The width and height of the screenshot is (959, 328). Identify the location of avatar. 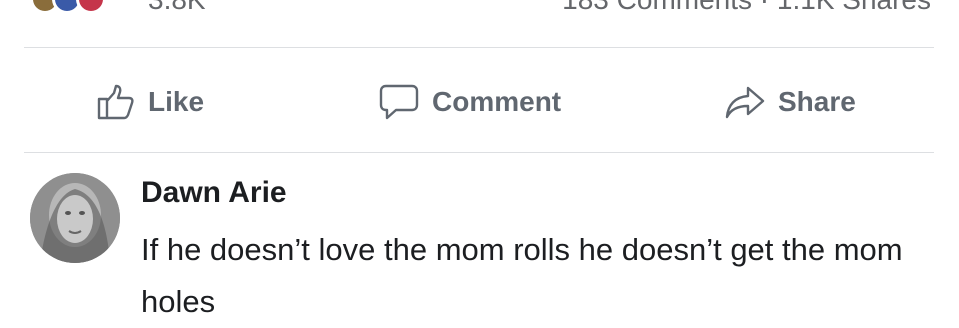
(75, 218).